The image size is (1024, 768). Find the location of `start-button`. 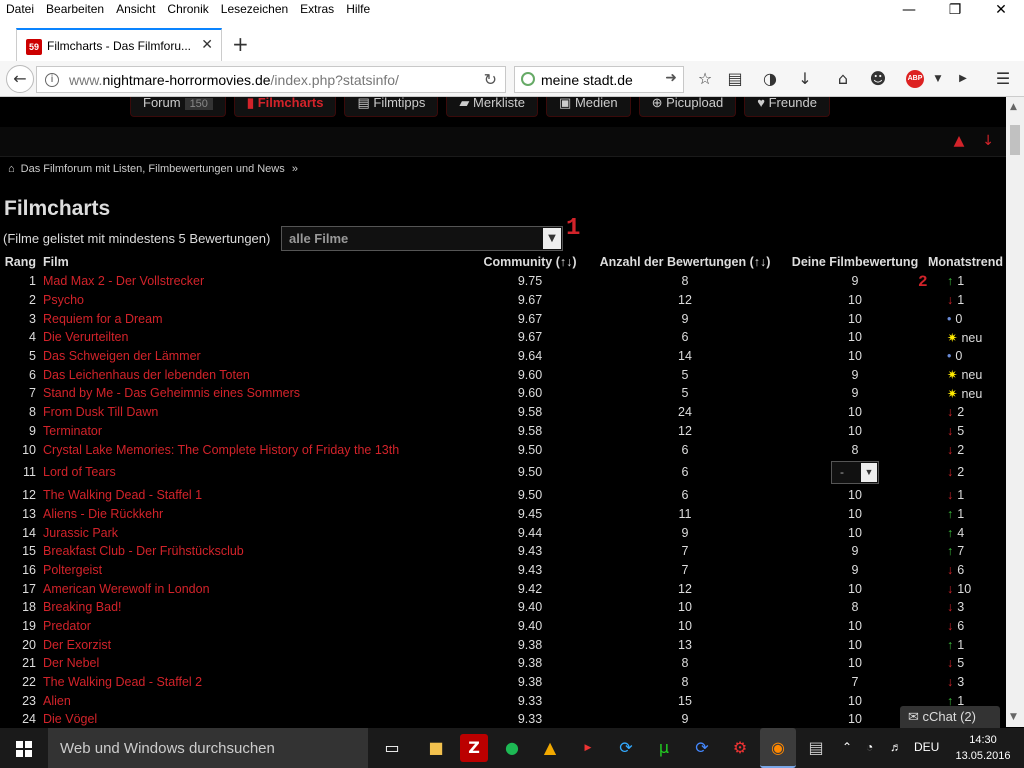

start-button is located at coordinates (24, 748).